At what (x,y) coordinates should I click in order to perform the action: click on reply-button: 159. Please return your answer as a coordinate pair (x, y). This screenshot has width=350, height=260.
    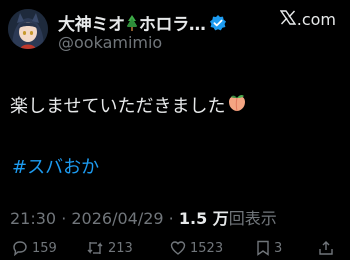
    Looking at the image, I should click on (34, 248).